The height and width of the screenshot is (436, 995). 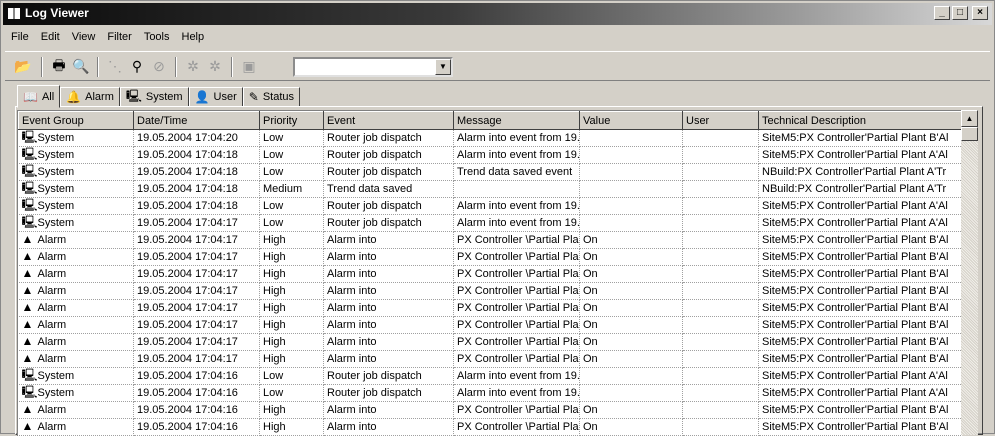 What do you see at coordinates (157, 38) in the screenshot?
I see `menu-tools: Tools` at bounding box center [157, 38].